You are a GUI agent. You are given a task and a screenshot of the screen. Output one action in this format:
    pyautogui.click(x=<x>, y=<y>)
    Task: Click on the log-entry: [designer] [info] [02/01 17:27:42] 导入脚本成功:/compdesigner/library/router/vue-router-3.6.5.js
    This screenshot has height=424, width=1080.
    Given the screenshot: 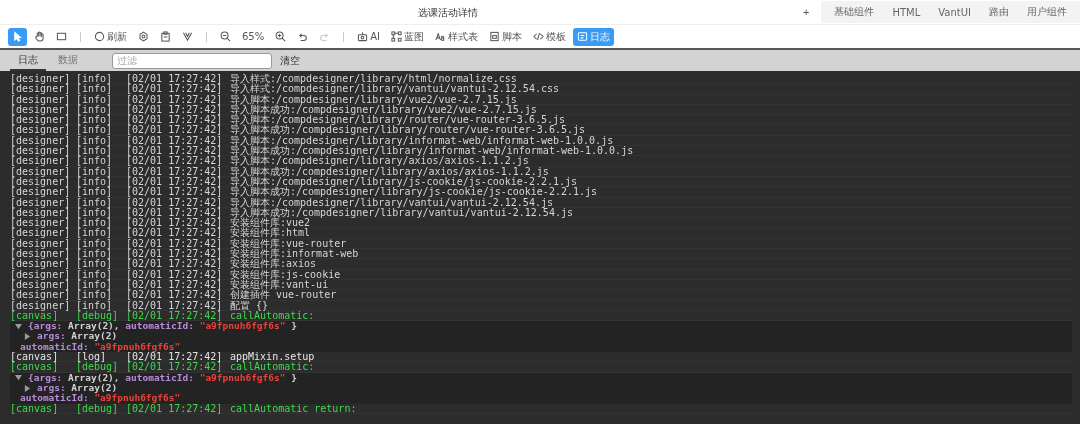 What is the action you would take?
    pyautogui.click(x=541, y=130)
    